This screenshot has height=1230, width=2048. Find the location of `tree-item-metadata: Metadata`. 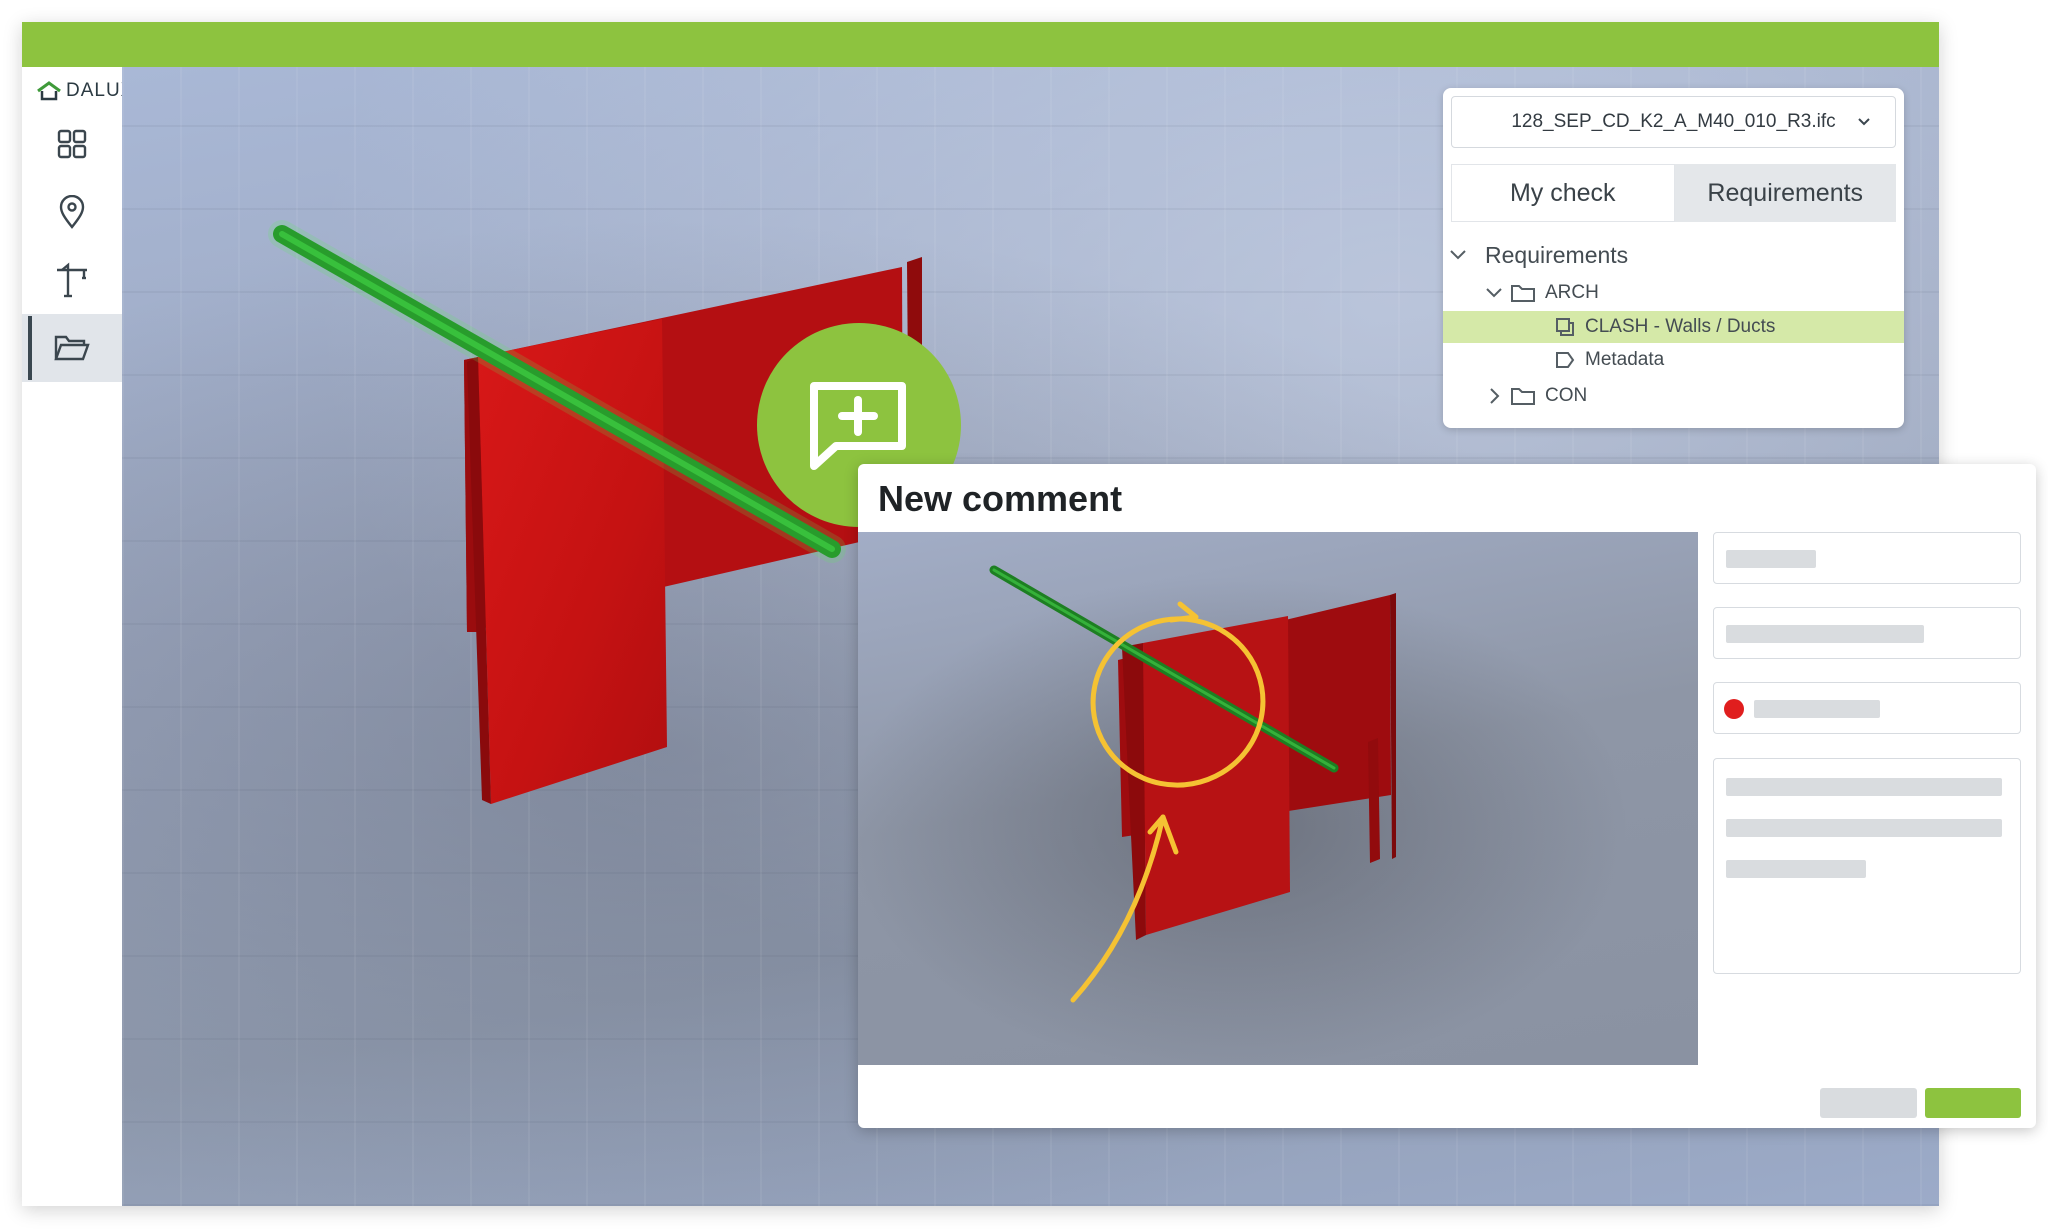

tree-item-metadata: Metadata is located at coordinates (1673, 360).